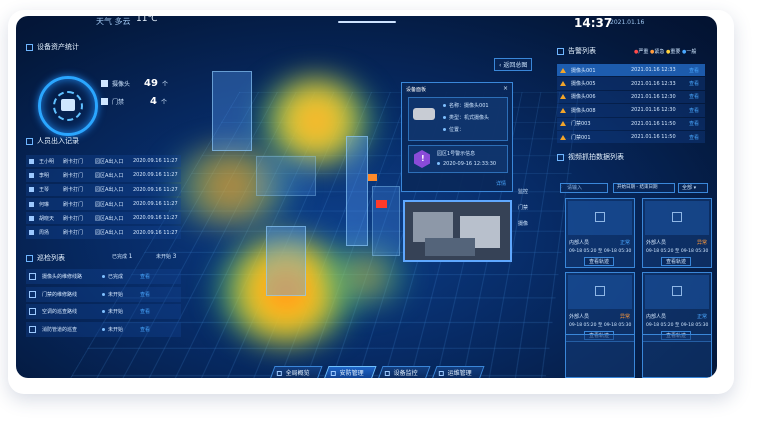 This screenshot has width=760, height=432. I want to click on card-label: 外部人员, so click(579, 317).